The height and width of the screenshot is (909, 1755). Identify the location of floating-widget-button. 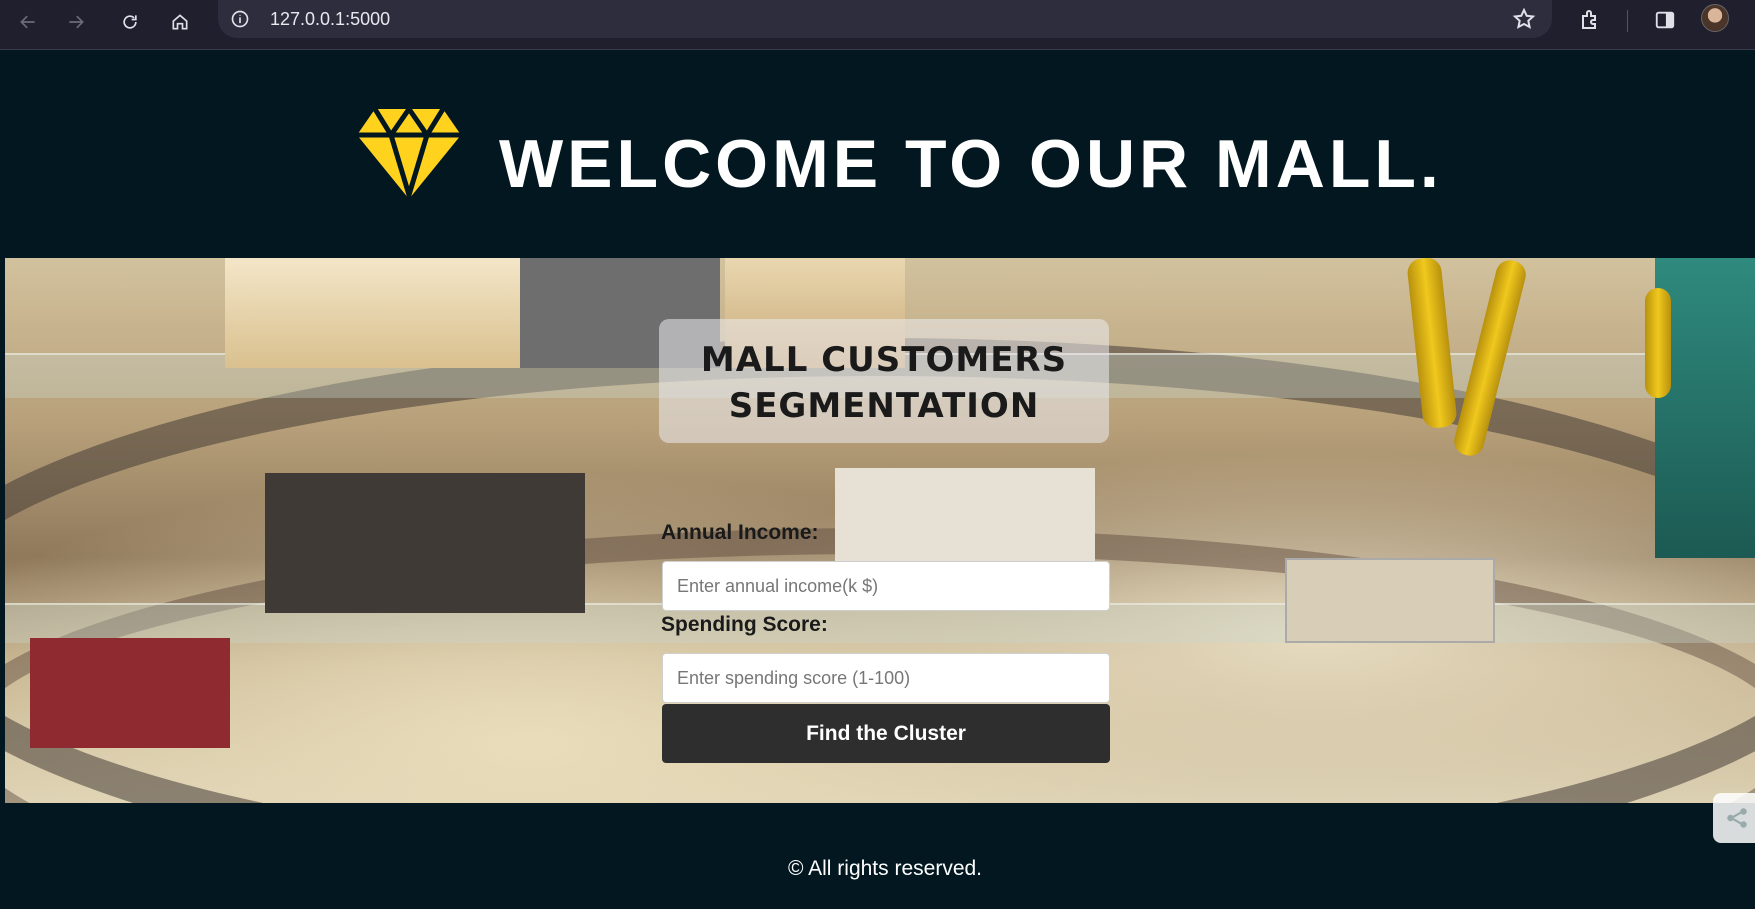
(1734, 818).